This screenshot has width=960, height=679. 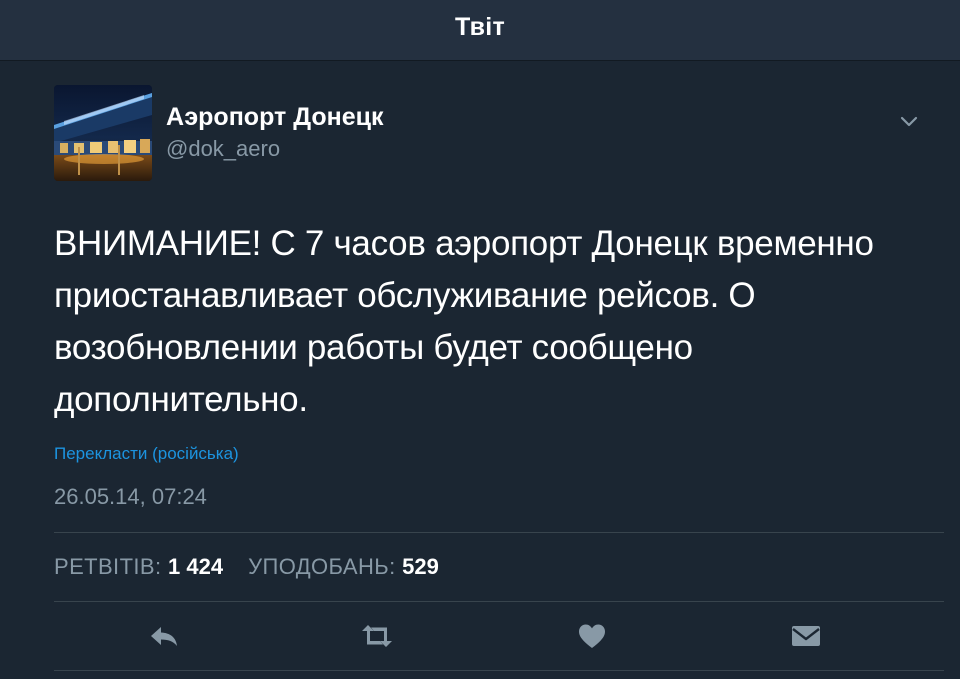 What do you see at coordinates (274, 117) in the screenshot?
I see `author-name: Аэропорт Донецк` at bounding box center [274, 117].